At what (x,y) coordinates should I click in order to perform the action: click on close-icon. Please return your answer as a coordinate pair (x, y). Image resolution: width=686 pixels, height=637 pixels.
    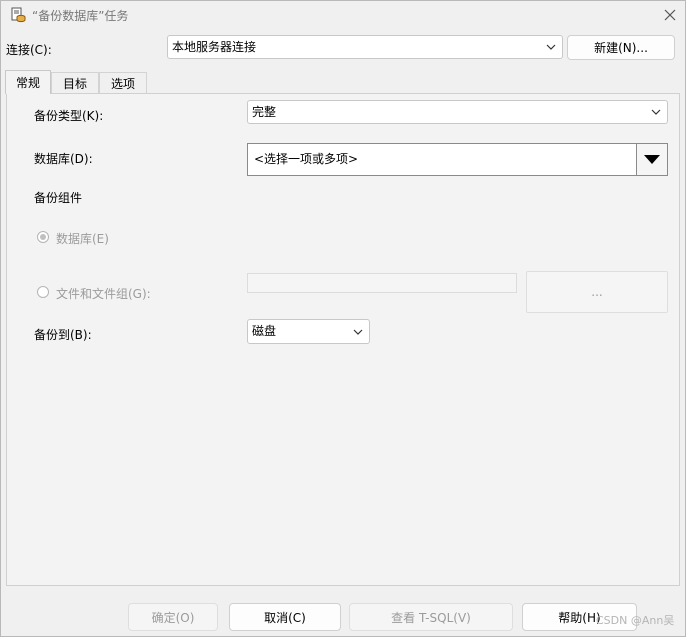
    Looking at the image, I should click on (670, 15).